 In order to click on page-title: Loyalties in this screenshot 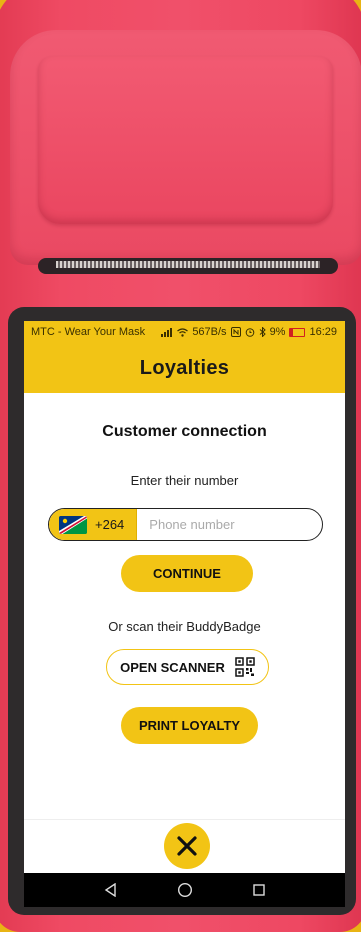, I will do `click(184, 367)`.